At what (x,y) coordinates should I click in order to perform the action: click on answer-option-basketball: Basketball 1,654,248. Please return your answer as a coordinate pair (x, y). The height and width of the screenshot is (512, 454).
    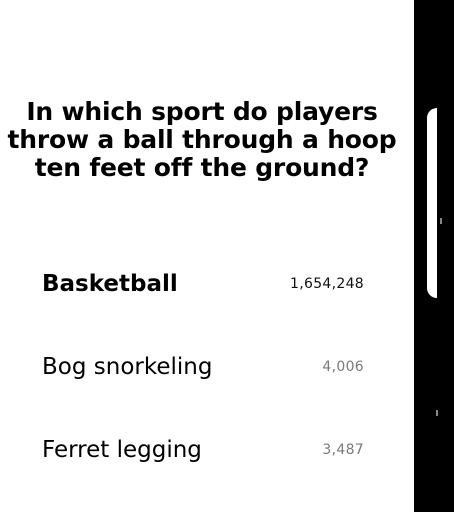
    Looking at the image, I should click on (203, 285).